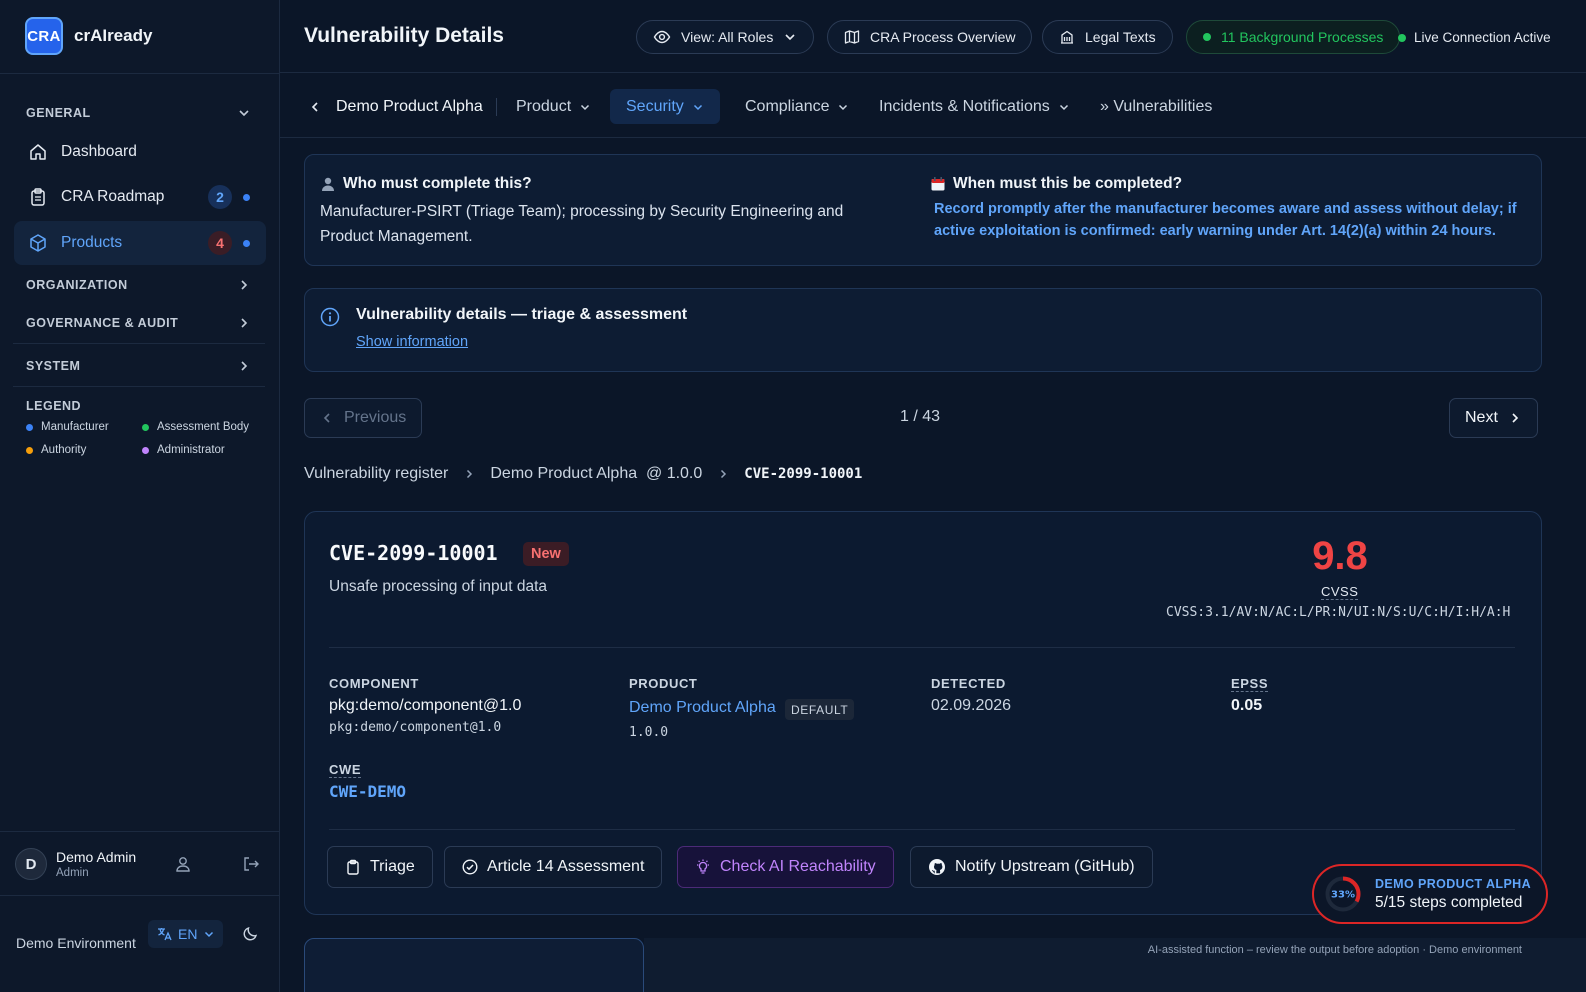  Describe the element at coordinates (31, 864) in the screenshot. I see `avatar: D` at that location.